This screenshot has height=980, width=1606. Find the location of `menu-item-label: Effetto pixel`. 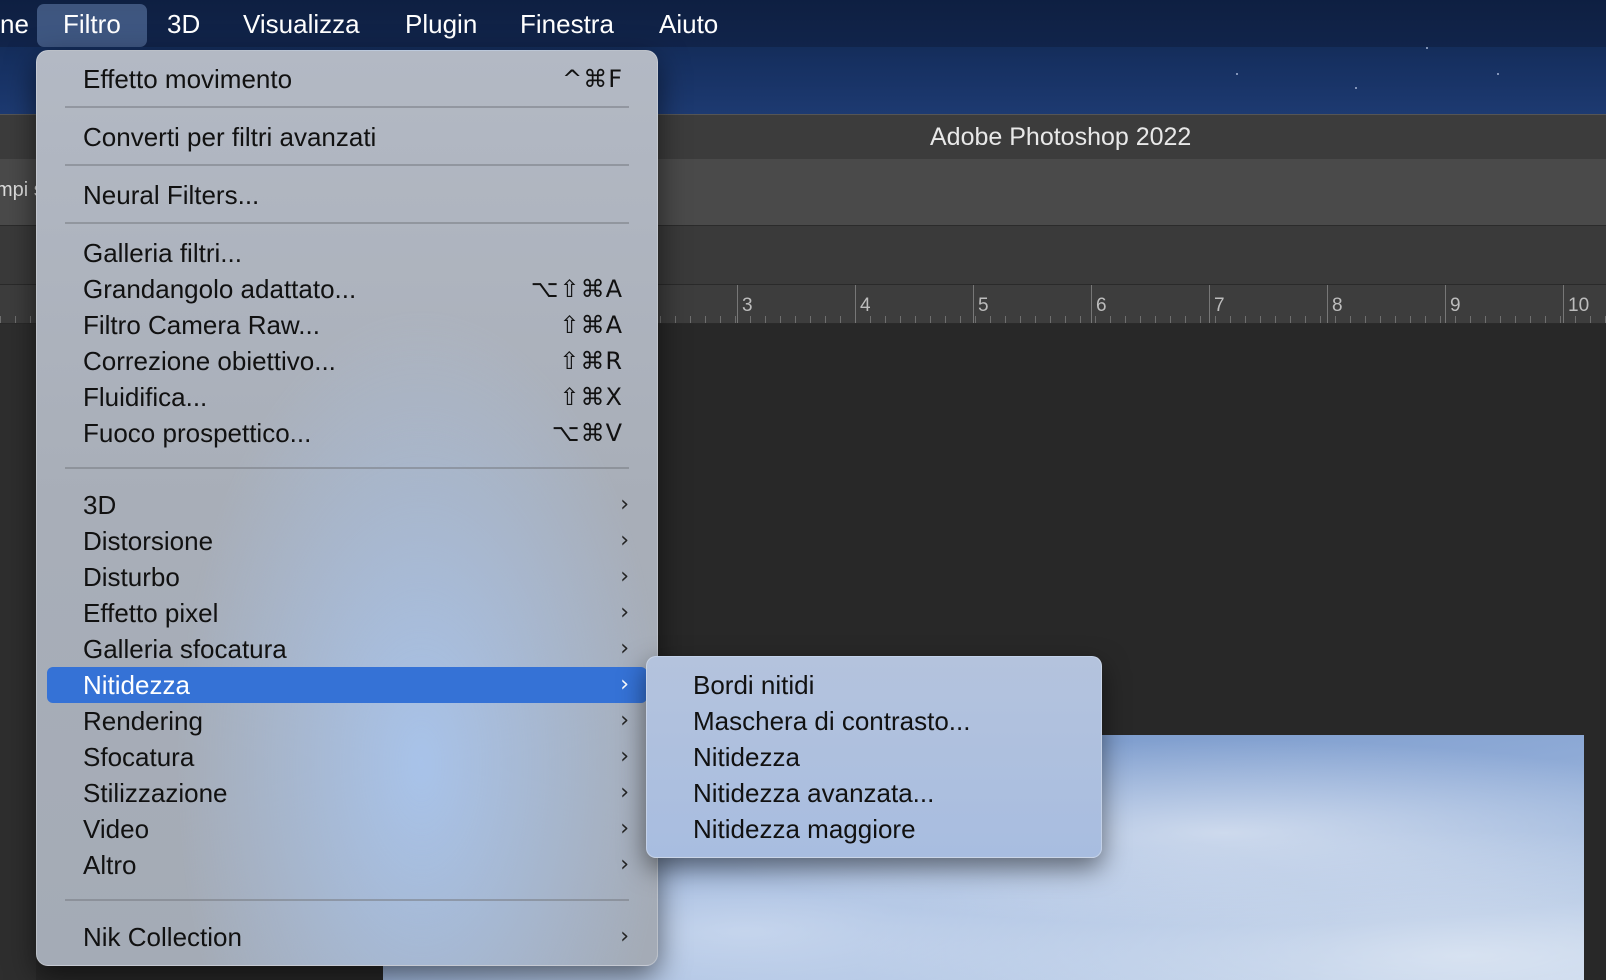

menu-item-label: Effetto pixel is located at coordinates (151, 613).